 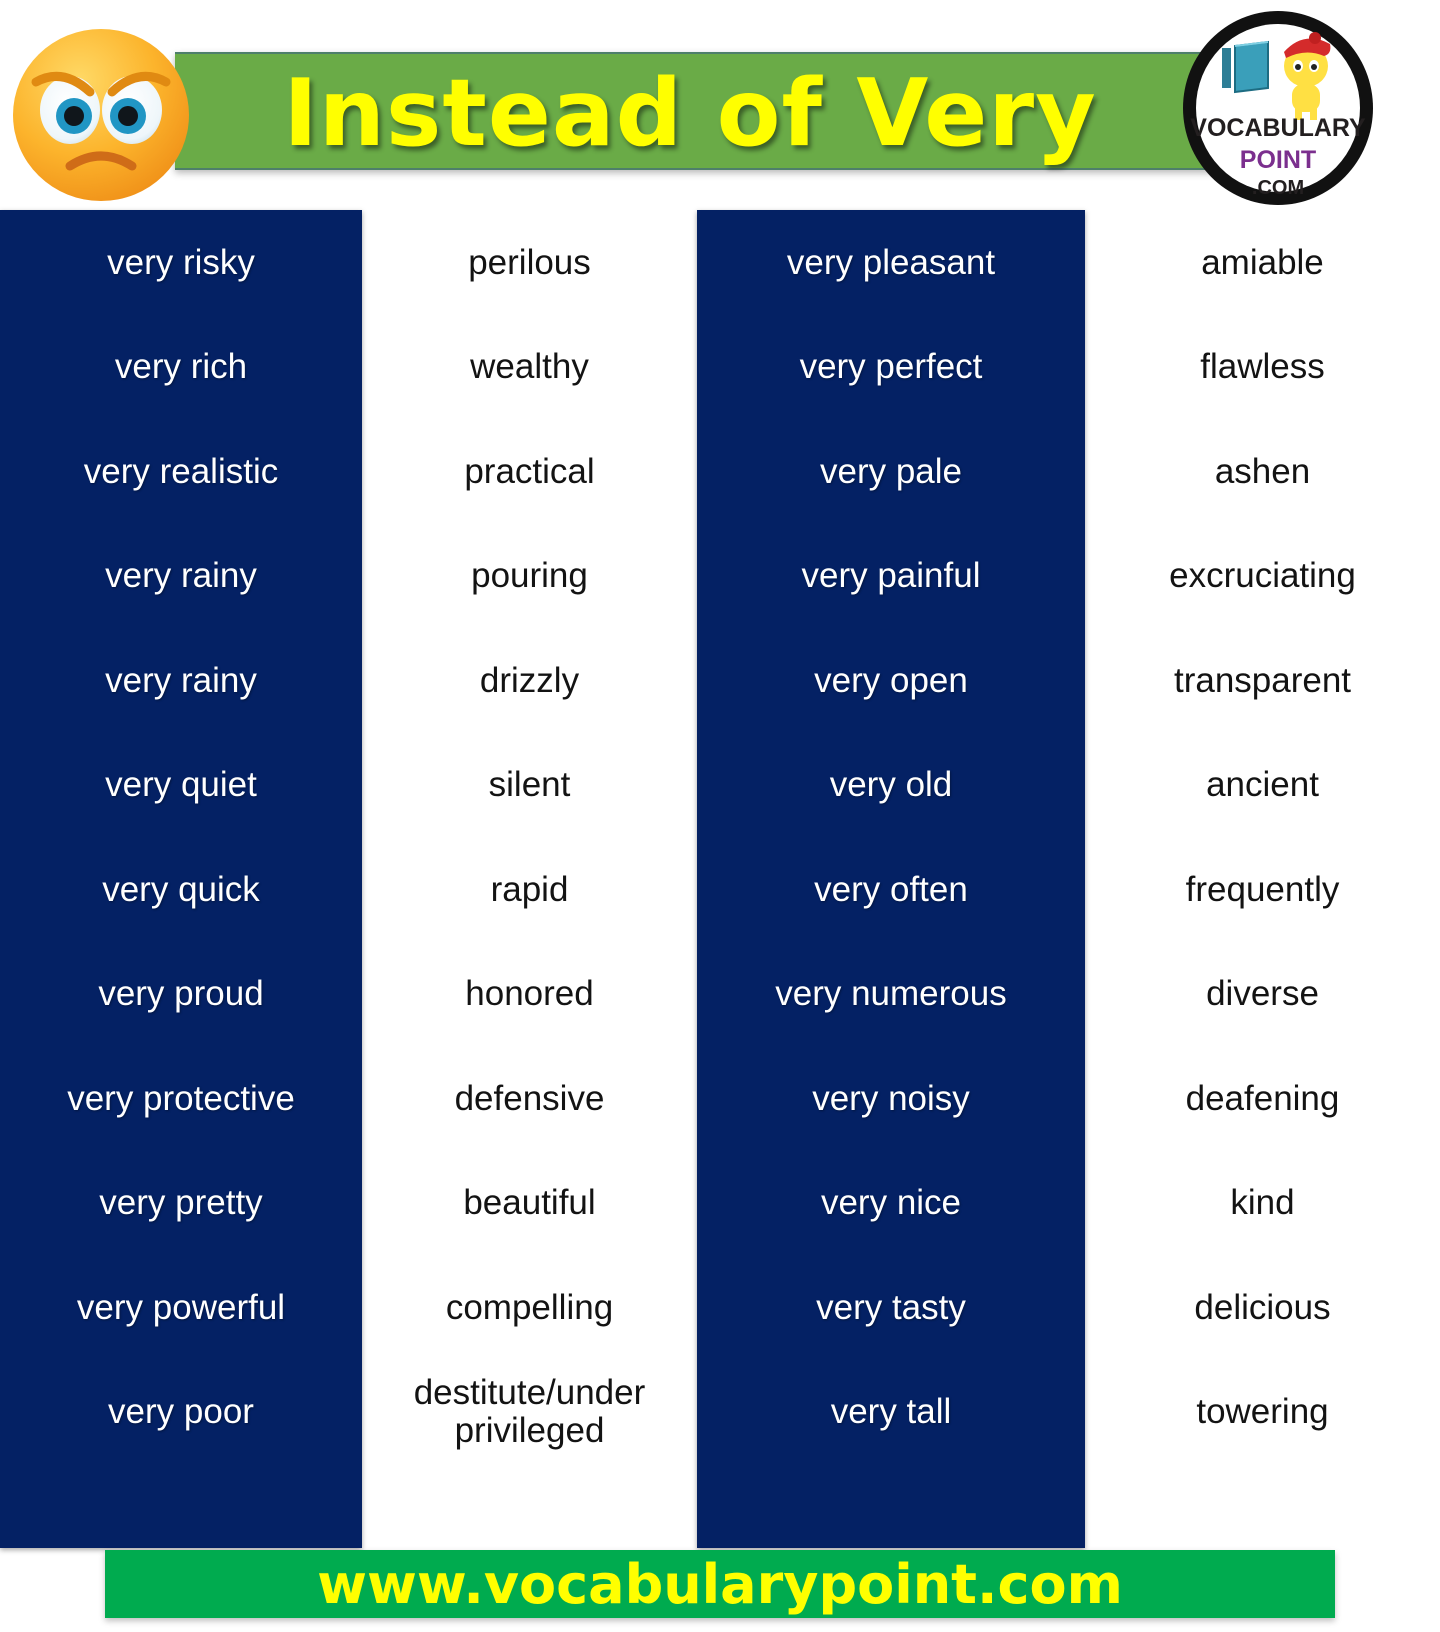 I want to click on table-row: towering, so click(x=1262, y=1412).